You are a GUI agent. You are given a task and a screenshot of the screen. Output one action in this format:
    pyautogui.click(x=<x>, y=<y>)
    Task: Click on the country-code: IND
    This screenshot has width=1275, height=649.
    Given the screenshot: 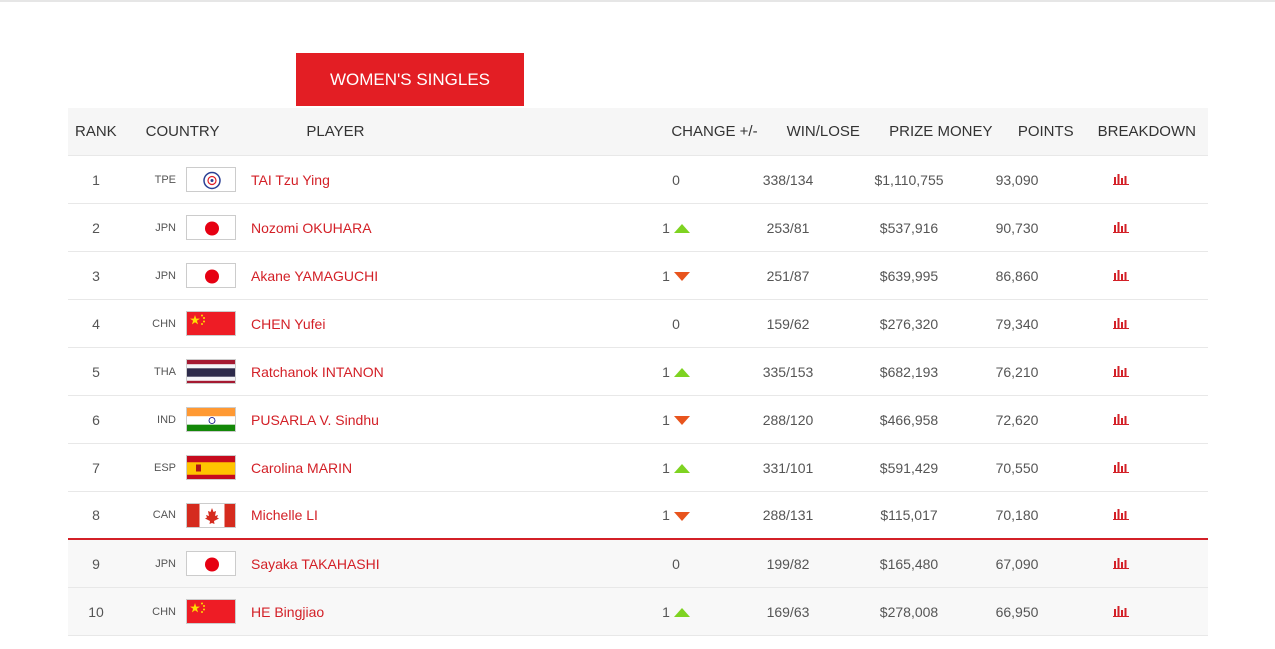 What is the action you would take?
    pyautogui.click(x=166, y=419)
    